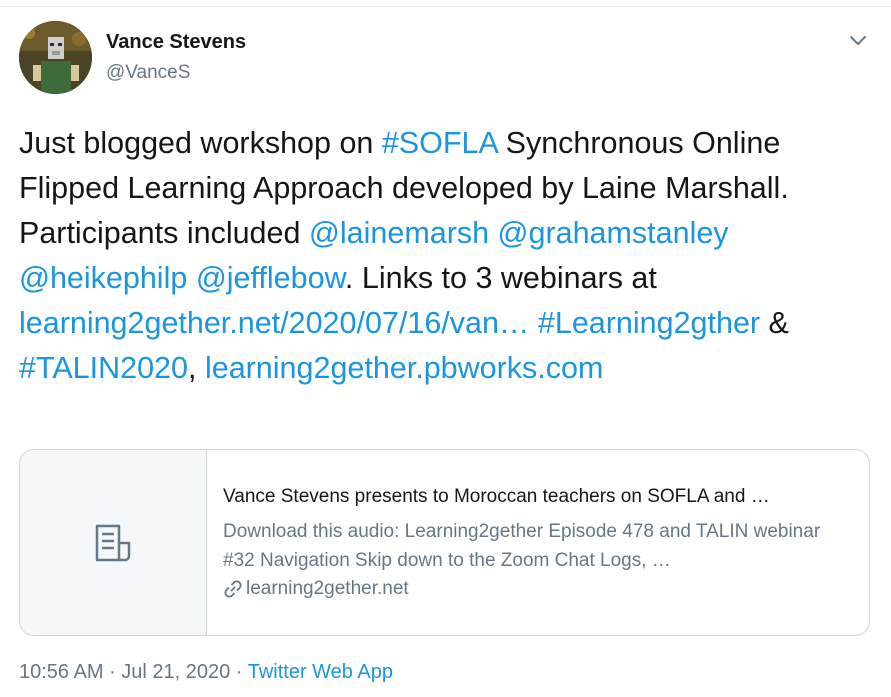 The width and height of the screenshot is (891, 697). Describe the element at coordinates (148, 73) in the screenshot. I see `author-handle: @VanceS` at that location.